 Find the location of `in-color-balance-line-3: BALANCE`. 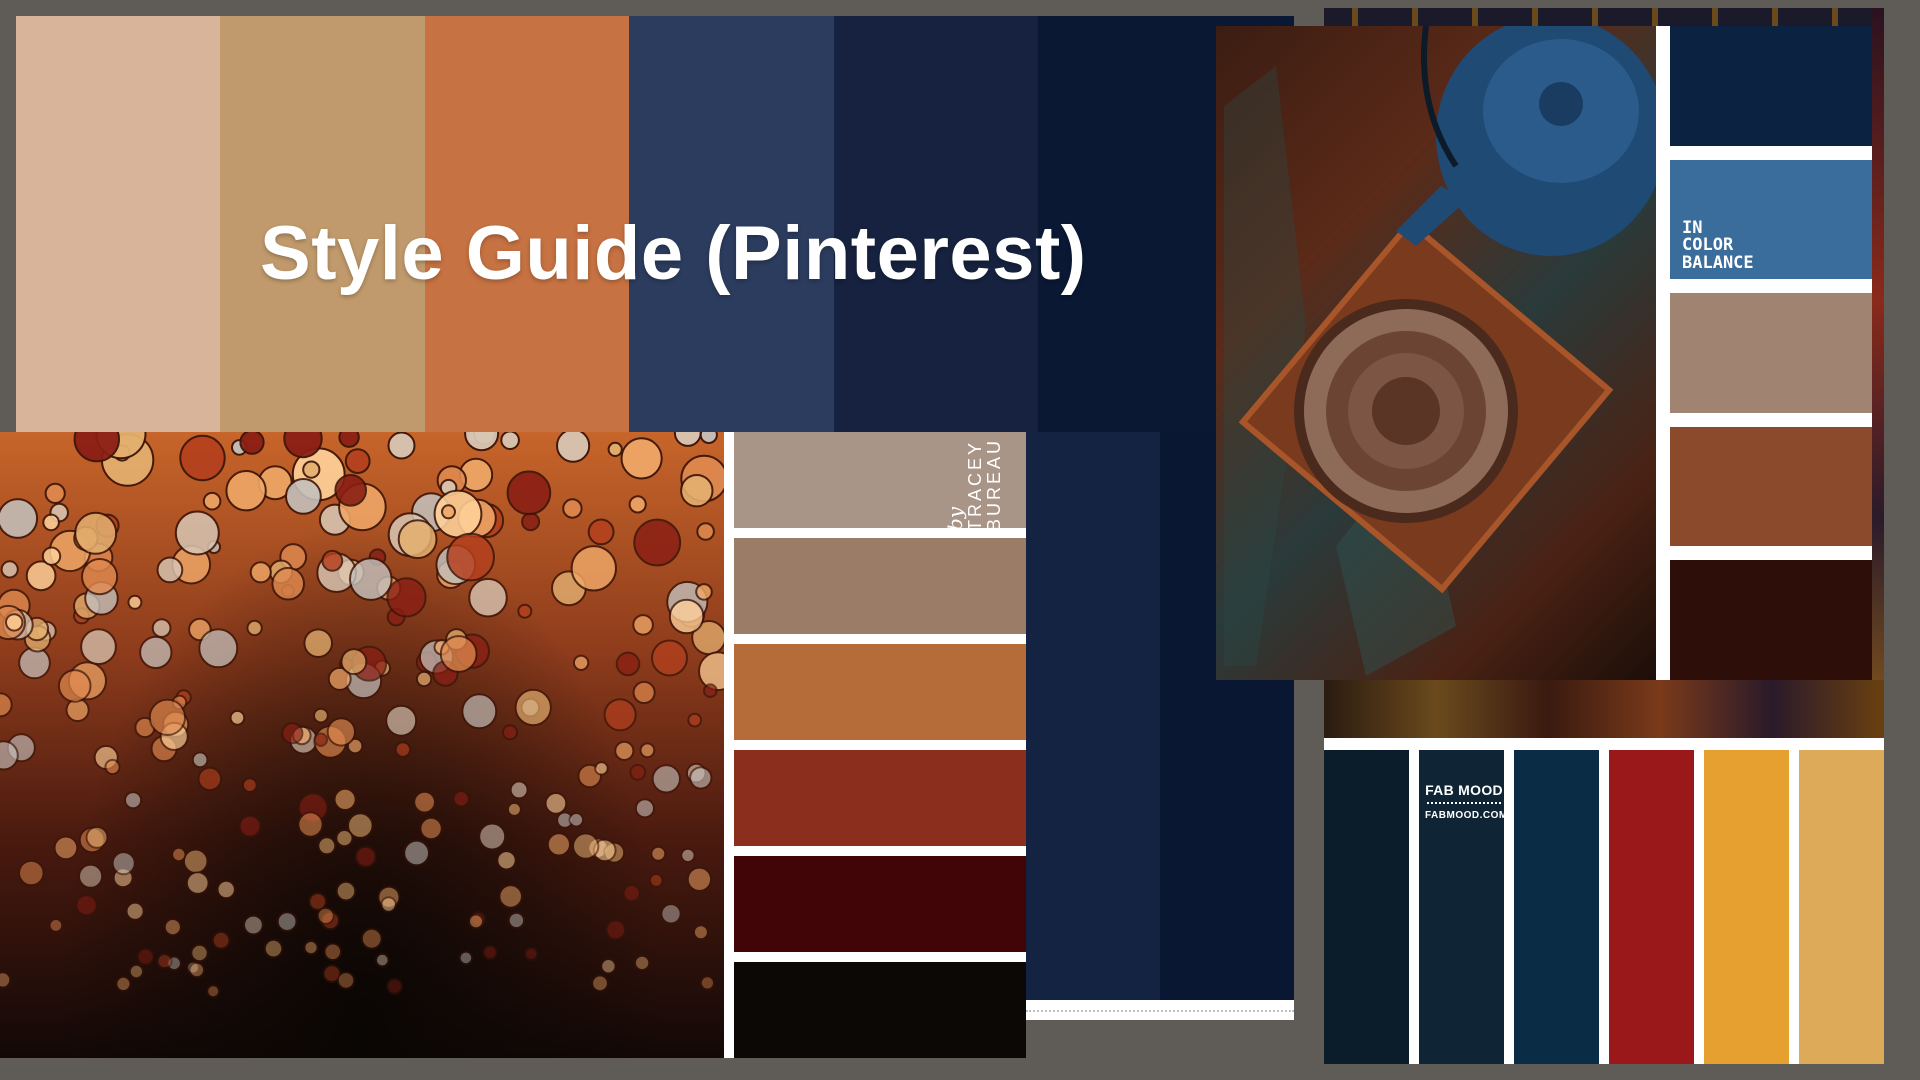

in-color-balance-line-3: BALANCE is located at coordinates (1718, 263).